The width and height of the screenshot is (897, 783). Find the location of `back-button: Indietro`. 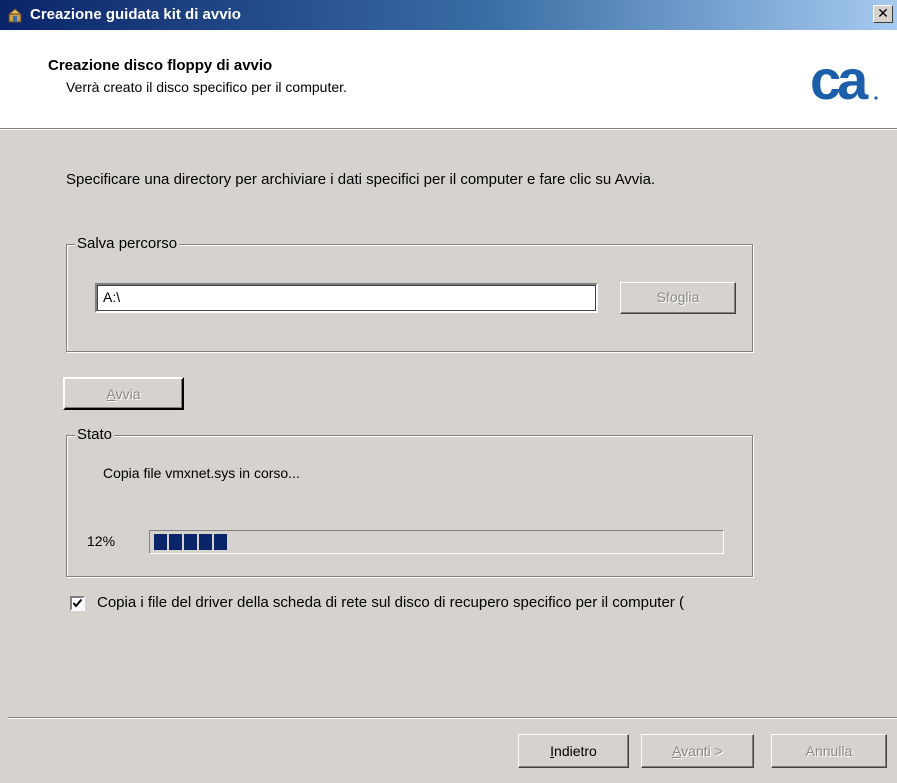

back-button: Indietro is located at coordinates (573, 751).